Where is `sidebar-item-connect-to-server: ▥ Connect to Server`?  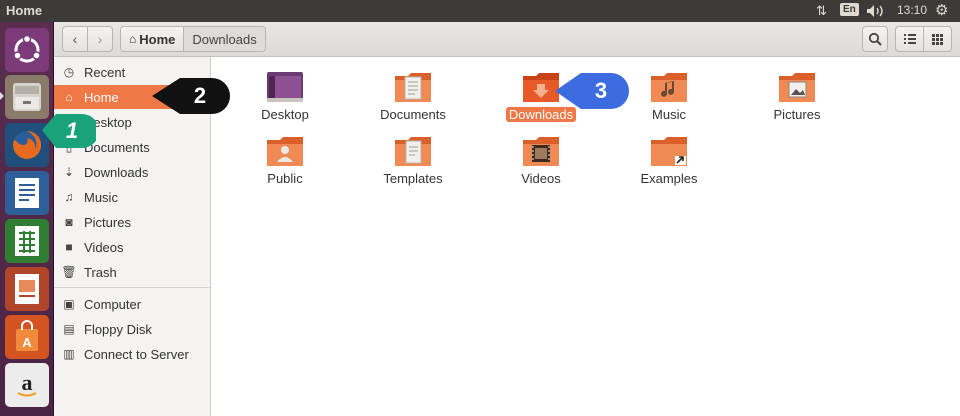 sidebar-item-connect-to-server: ▥ Connect to Server is located at coordinates (132, 354).